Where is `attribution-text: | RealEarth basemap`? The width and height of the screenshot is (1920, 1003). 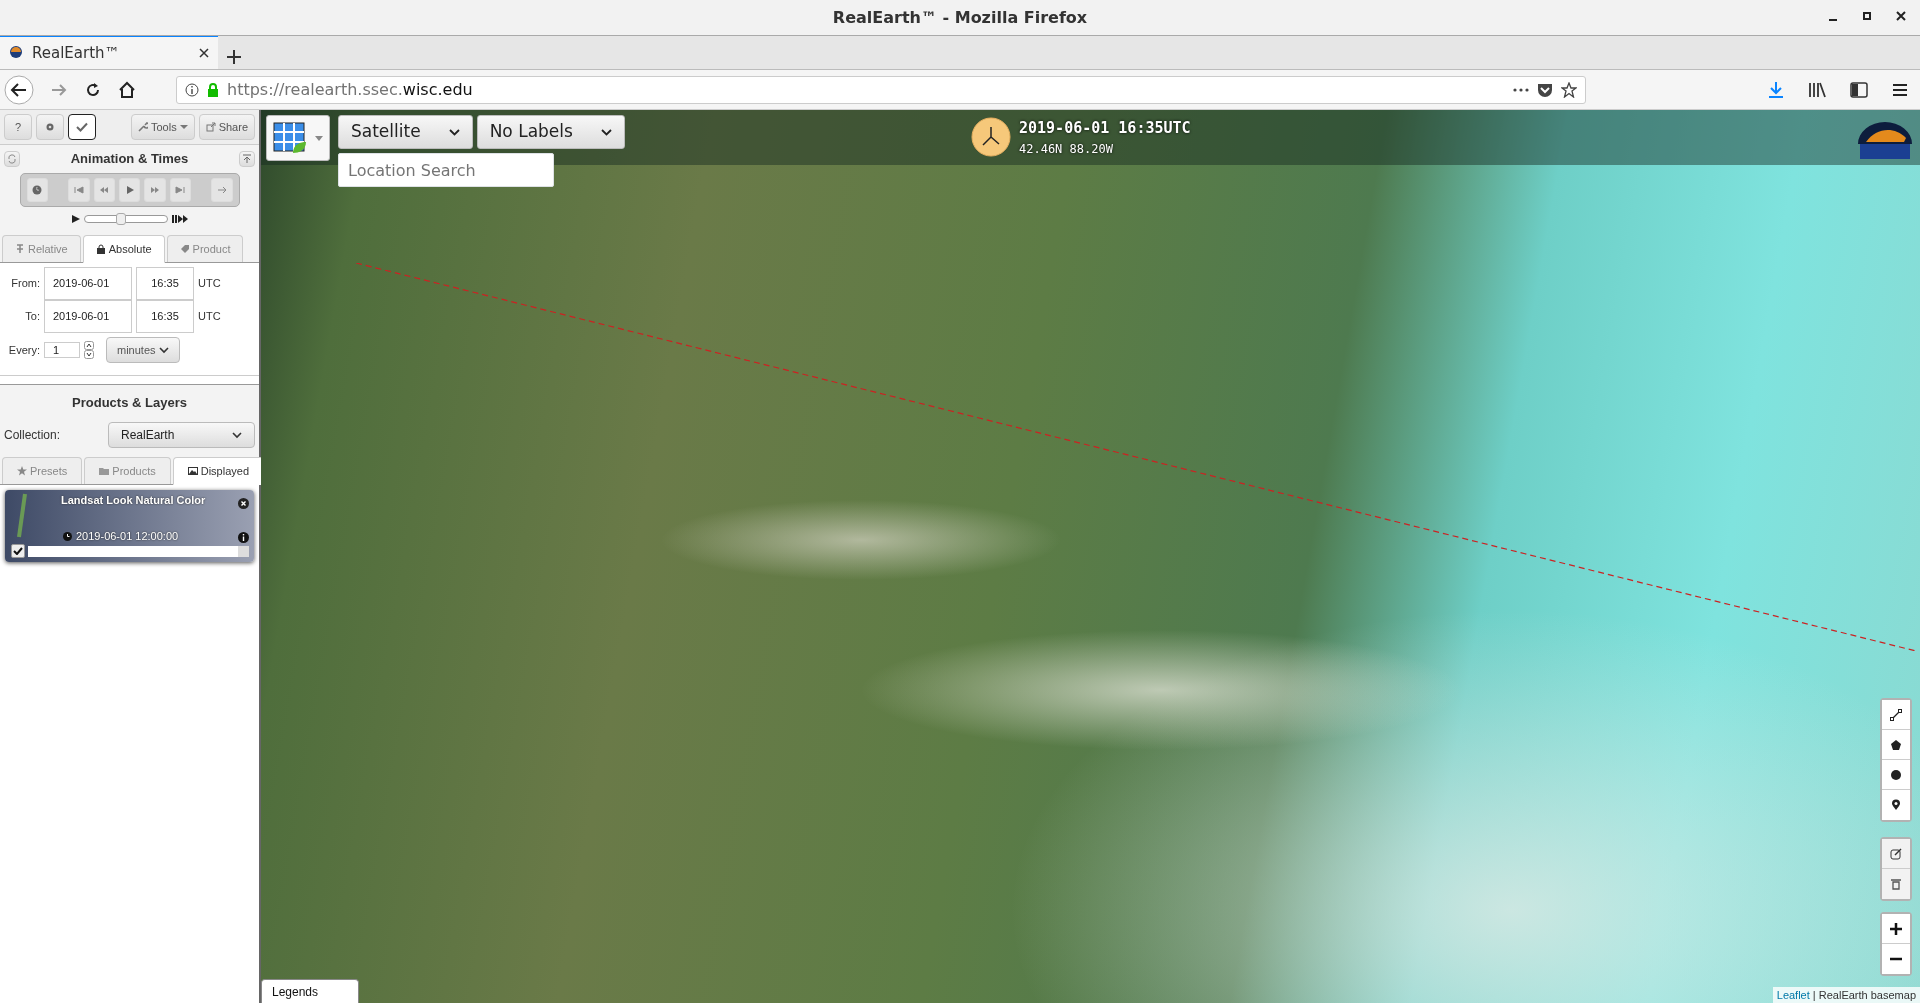
attribution-text: | RealEarth basemap is located at coordinates (1864, 994).